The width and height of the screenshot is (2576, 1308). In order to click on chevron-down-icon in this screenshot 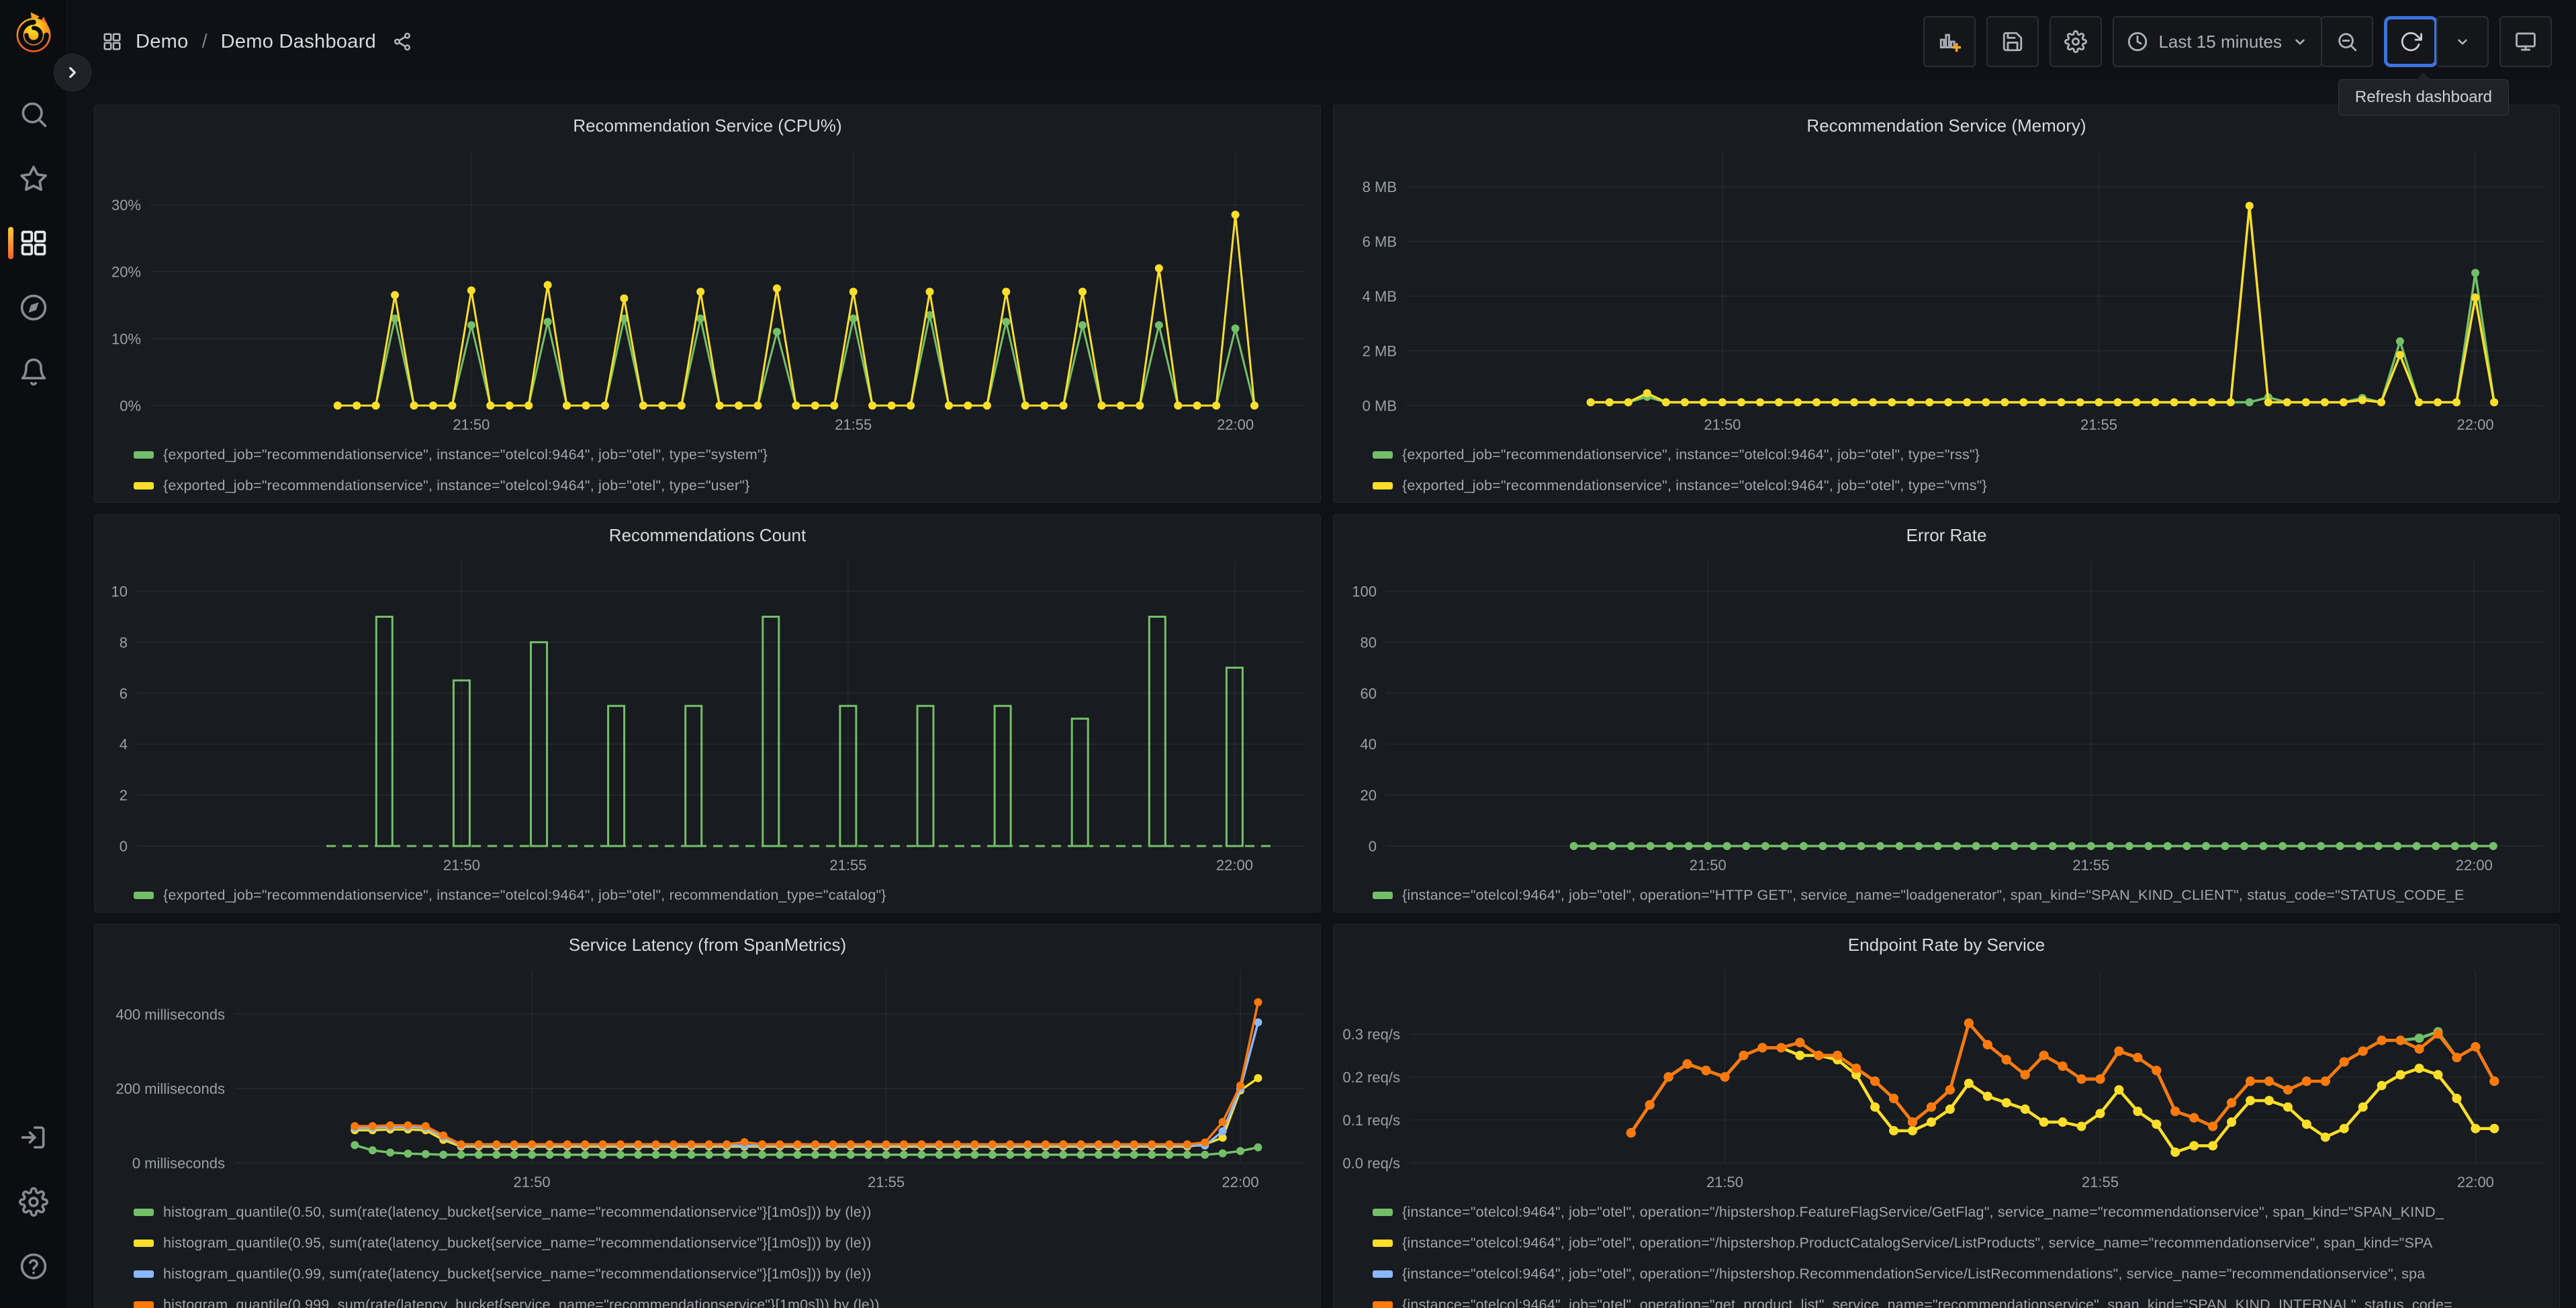, I will do `click(2300, 42)`.